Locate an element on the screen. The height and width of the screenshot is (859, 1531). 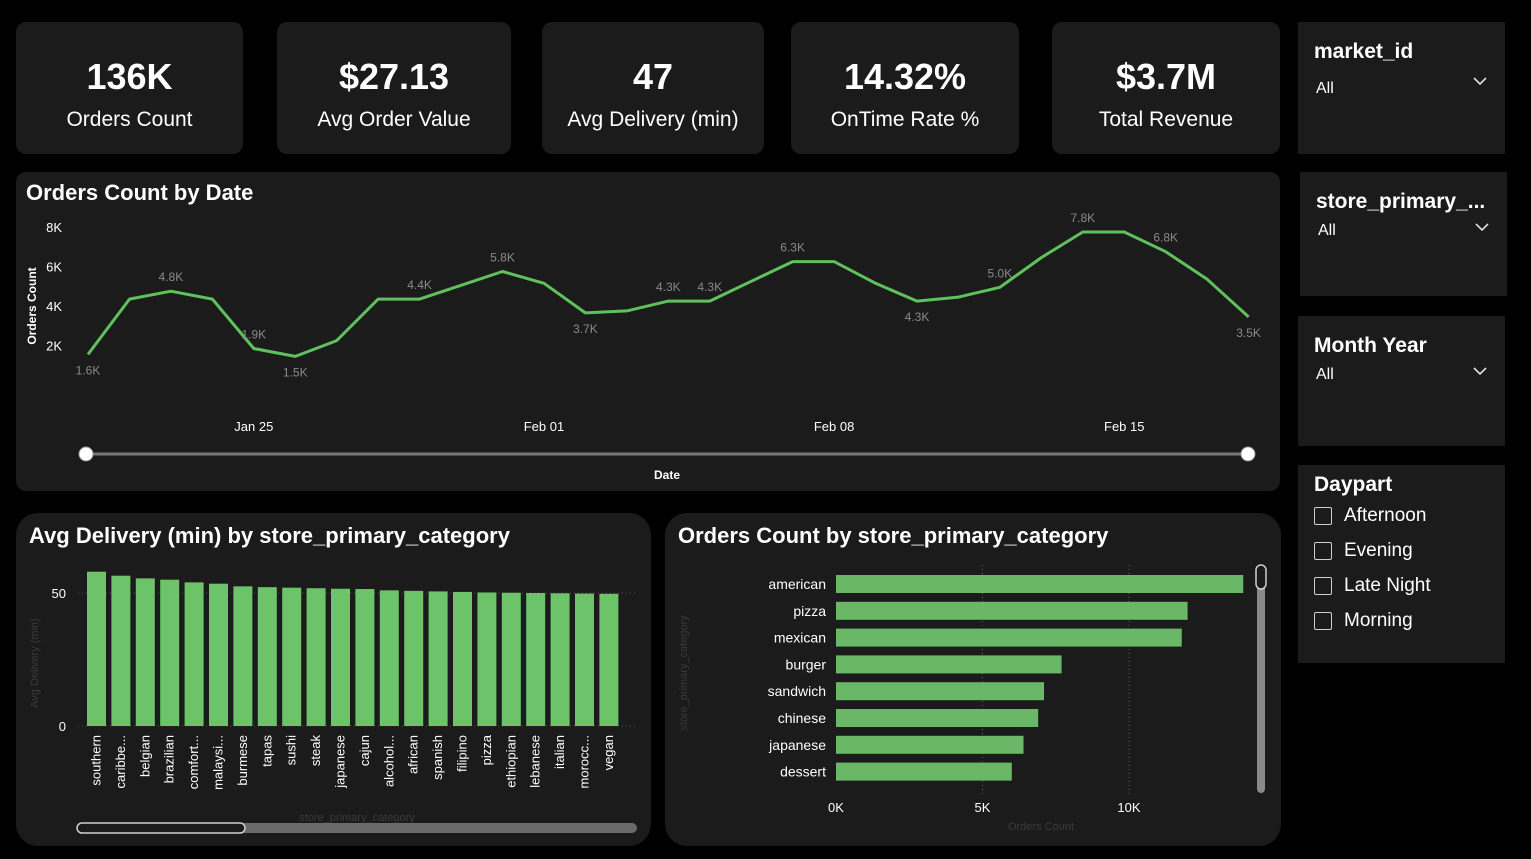
x-axis-title: Date is located at coordinates (667, 475).